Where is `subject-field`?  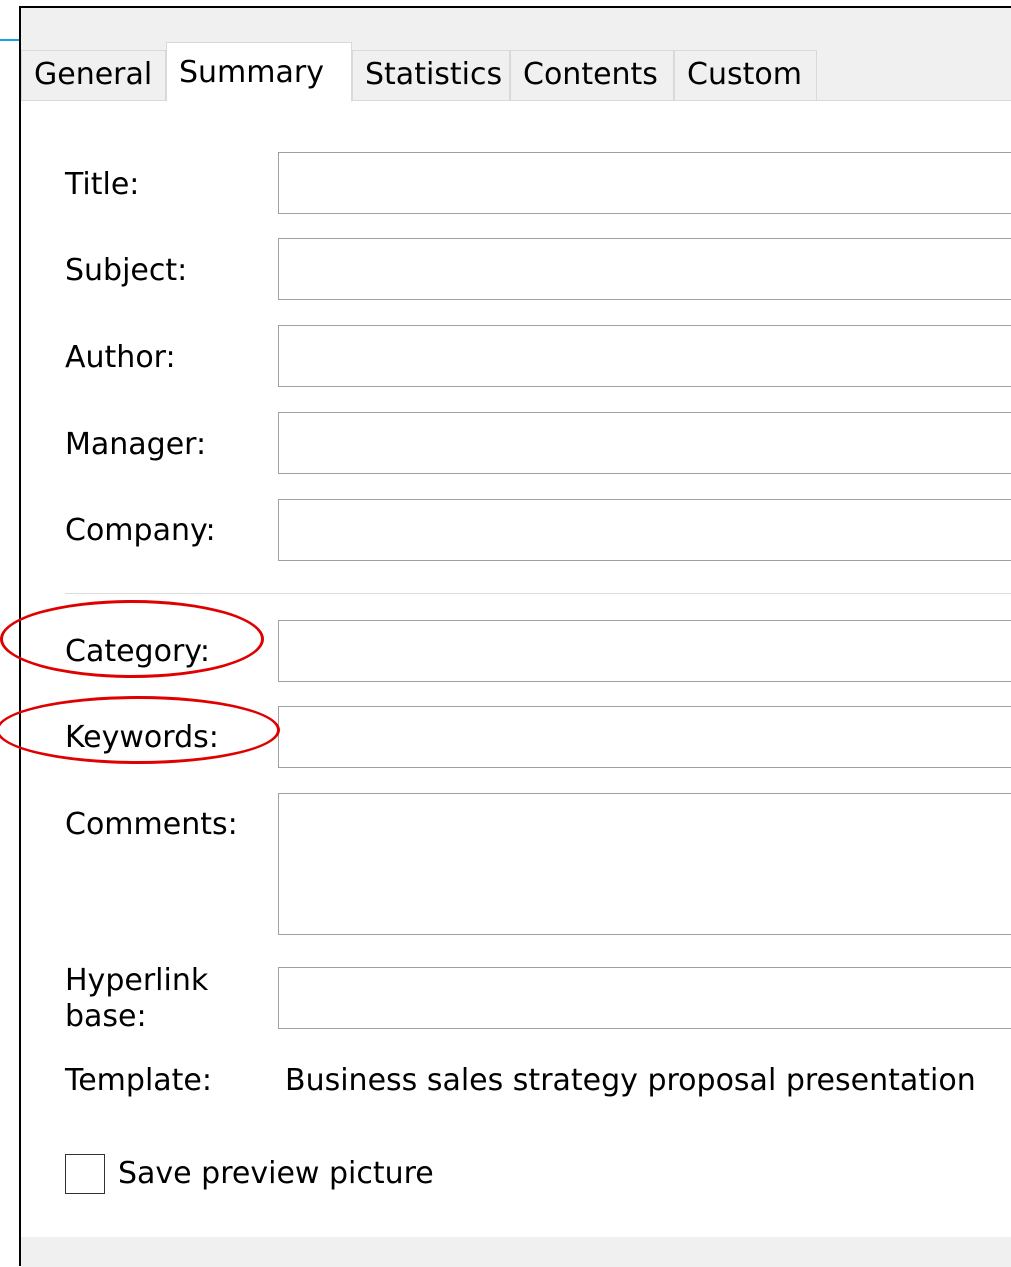
subject-field is located at coordinates (644, 269).